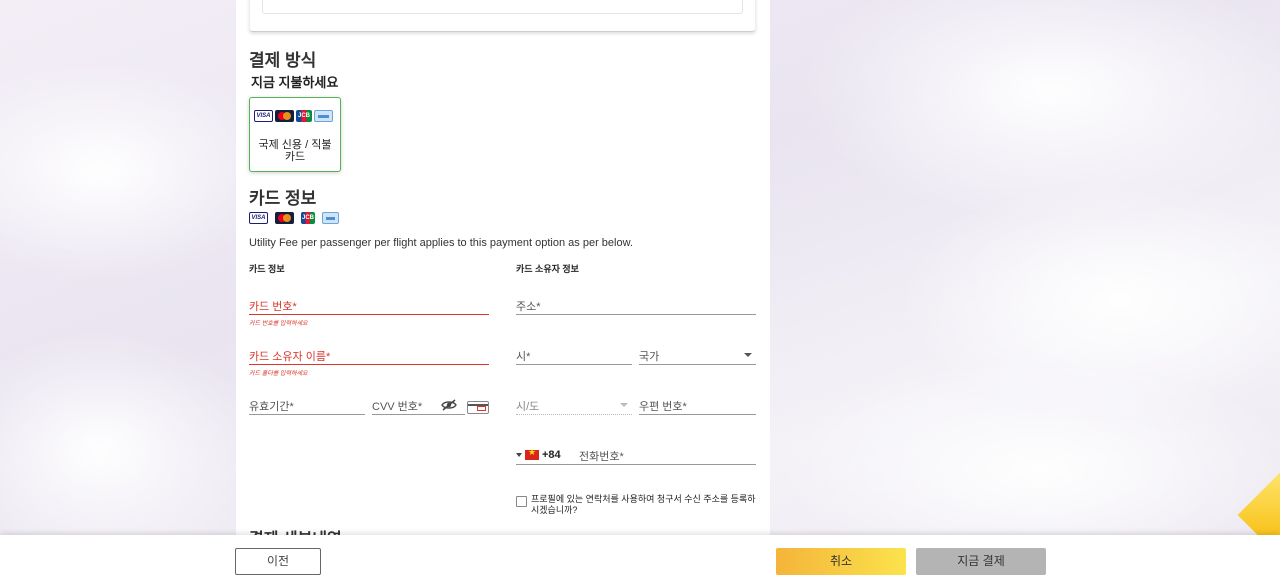  I want to click on accepted-cards, so click(294, 218).